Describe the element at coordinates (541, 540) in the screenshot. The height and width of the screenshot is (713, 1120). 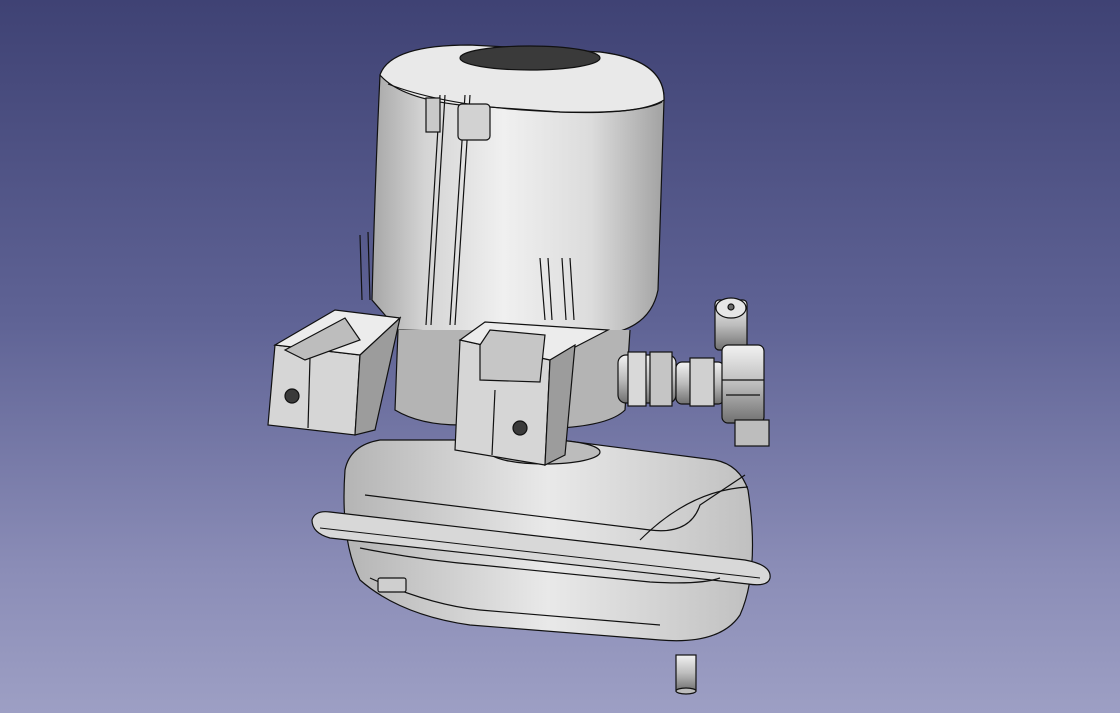
I see `reservoir-tank` at that location.